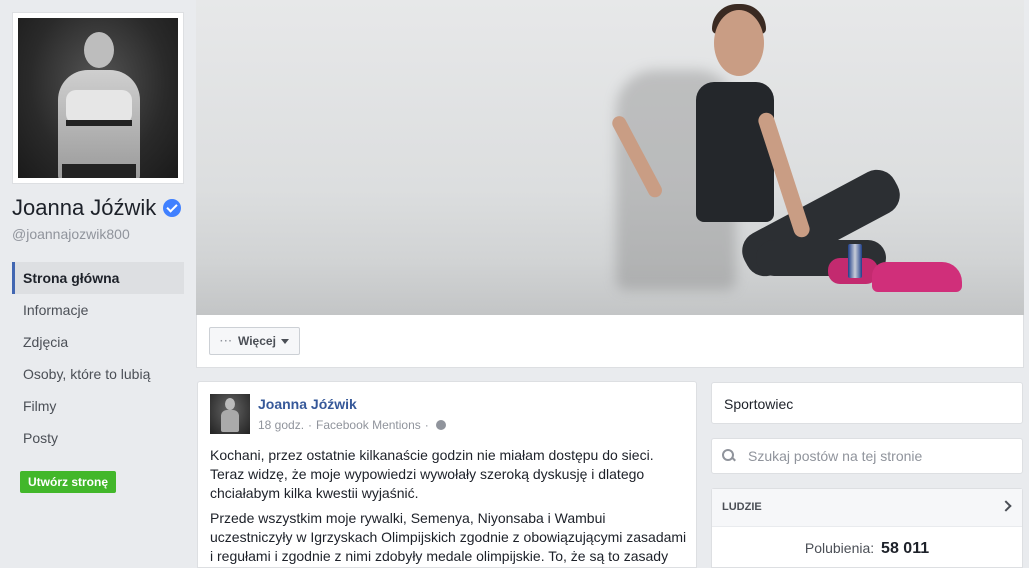  I want to click on nav-item-photos: Zdjęcia, so click(98, 342).